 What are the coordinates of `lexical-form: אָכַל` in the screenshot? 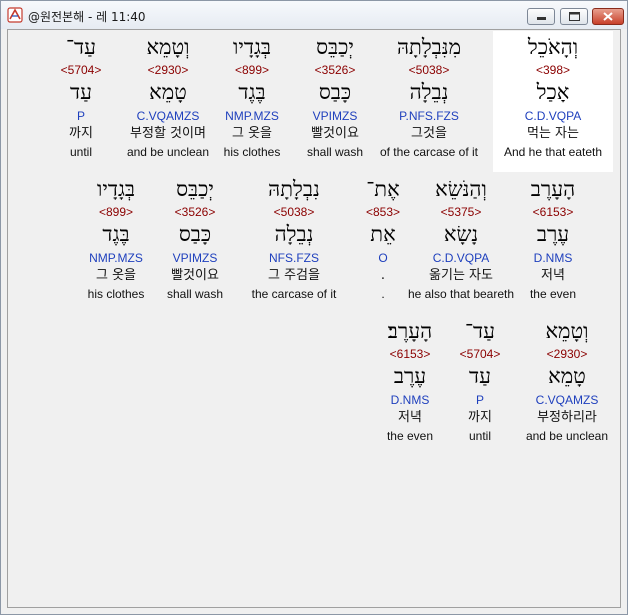 It's located at (553, 92).